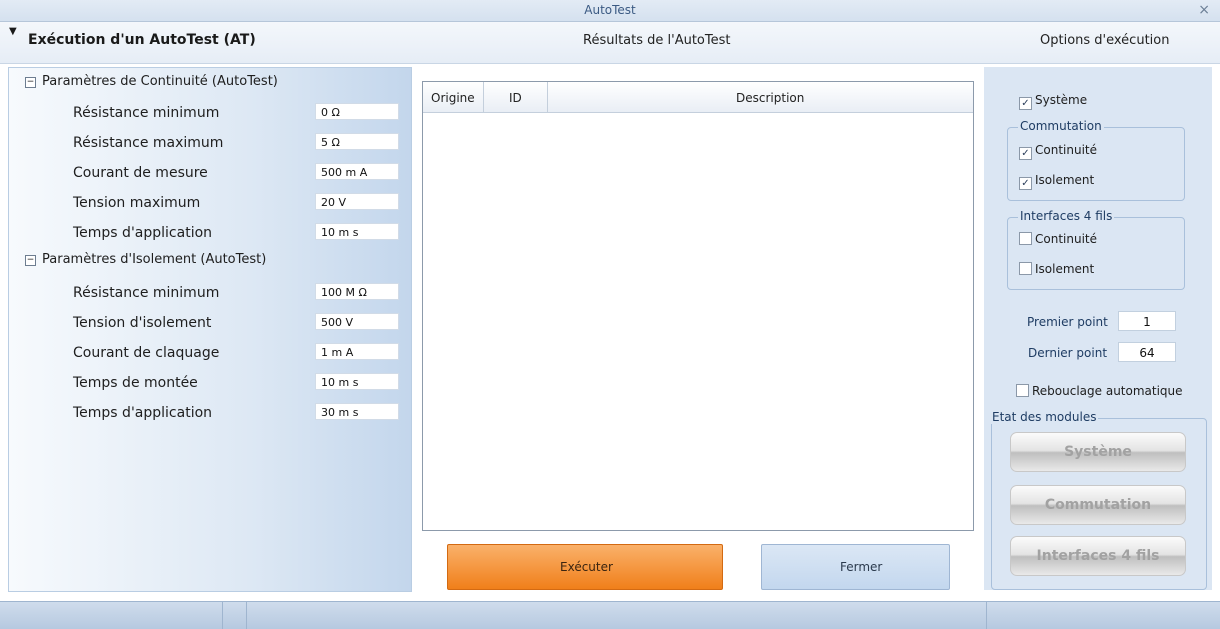  I want to click on window-title: AutoTest, so click(610, 10).